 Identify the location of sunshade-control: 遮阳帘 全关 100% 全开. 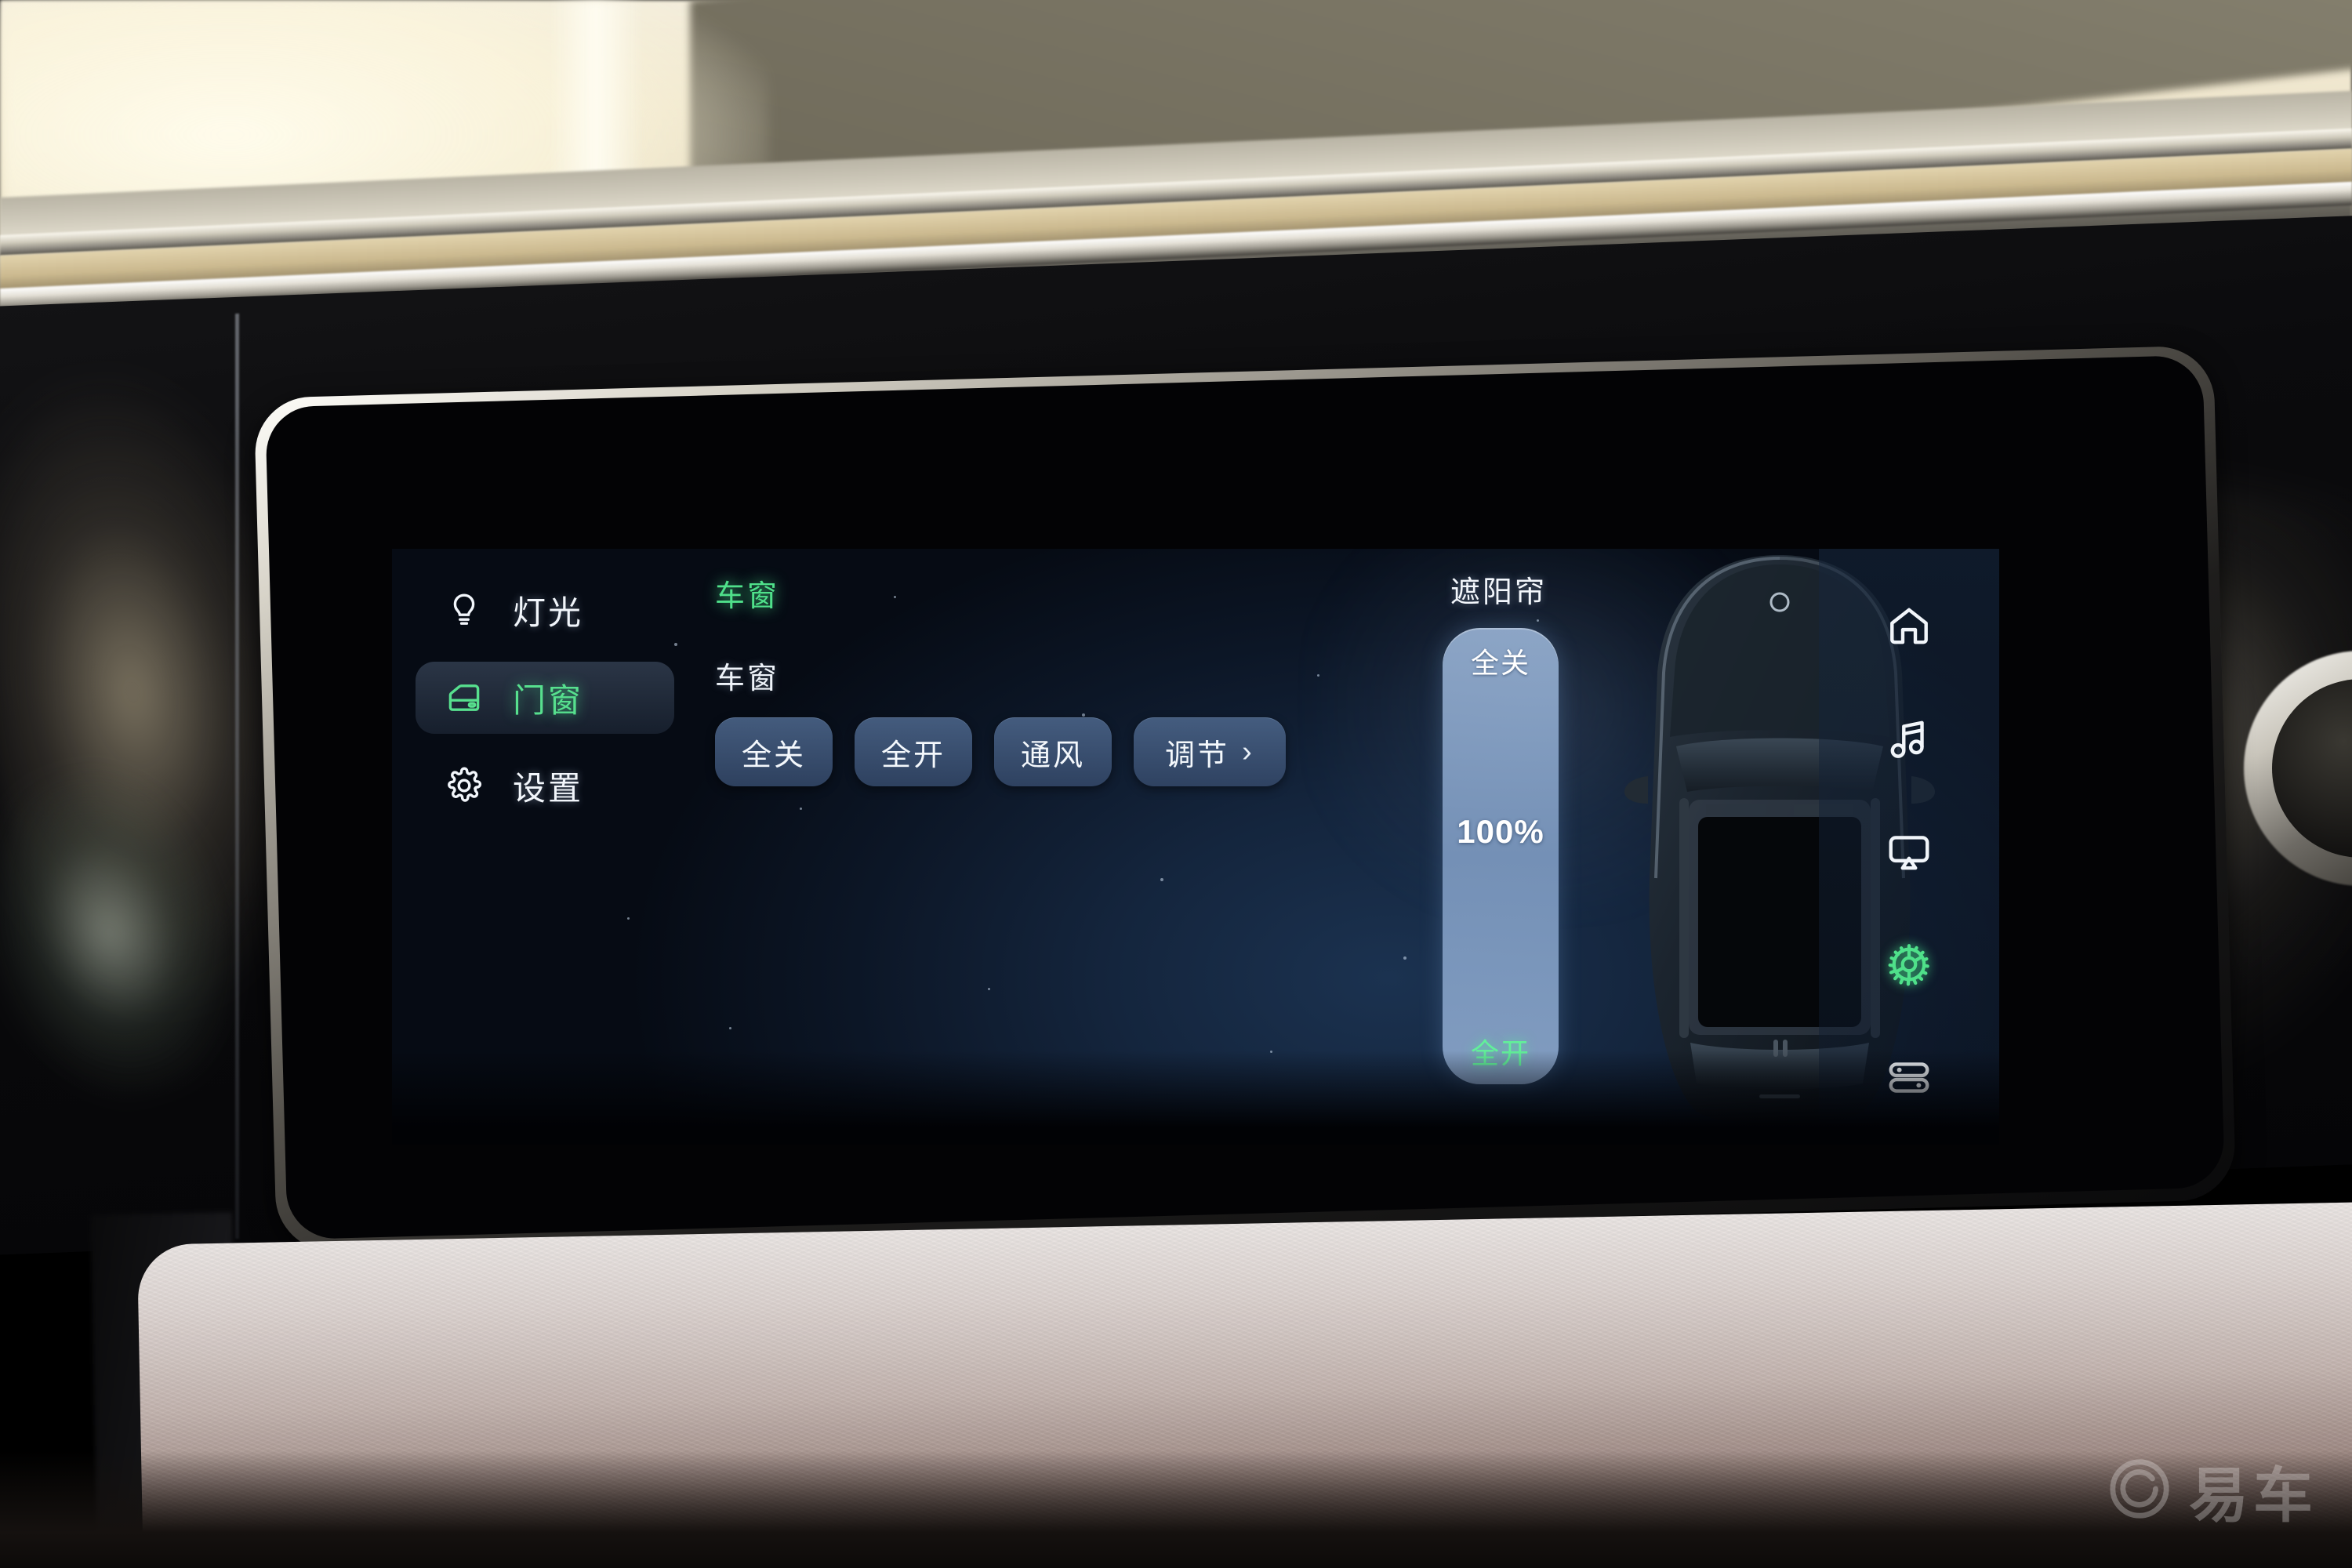
(1521, 826).